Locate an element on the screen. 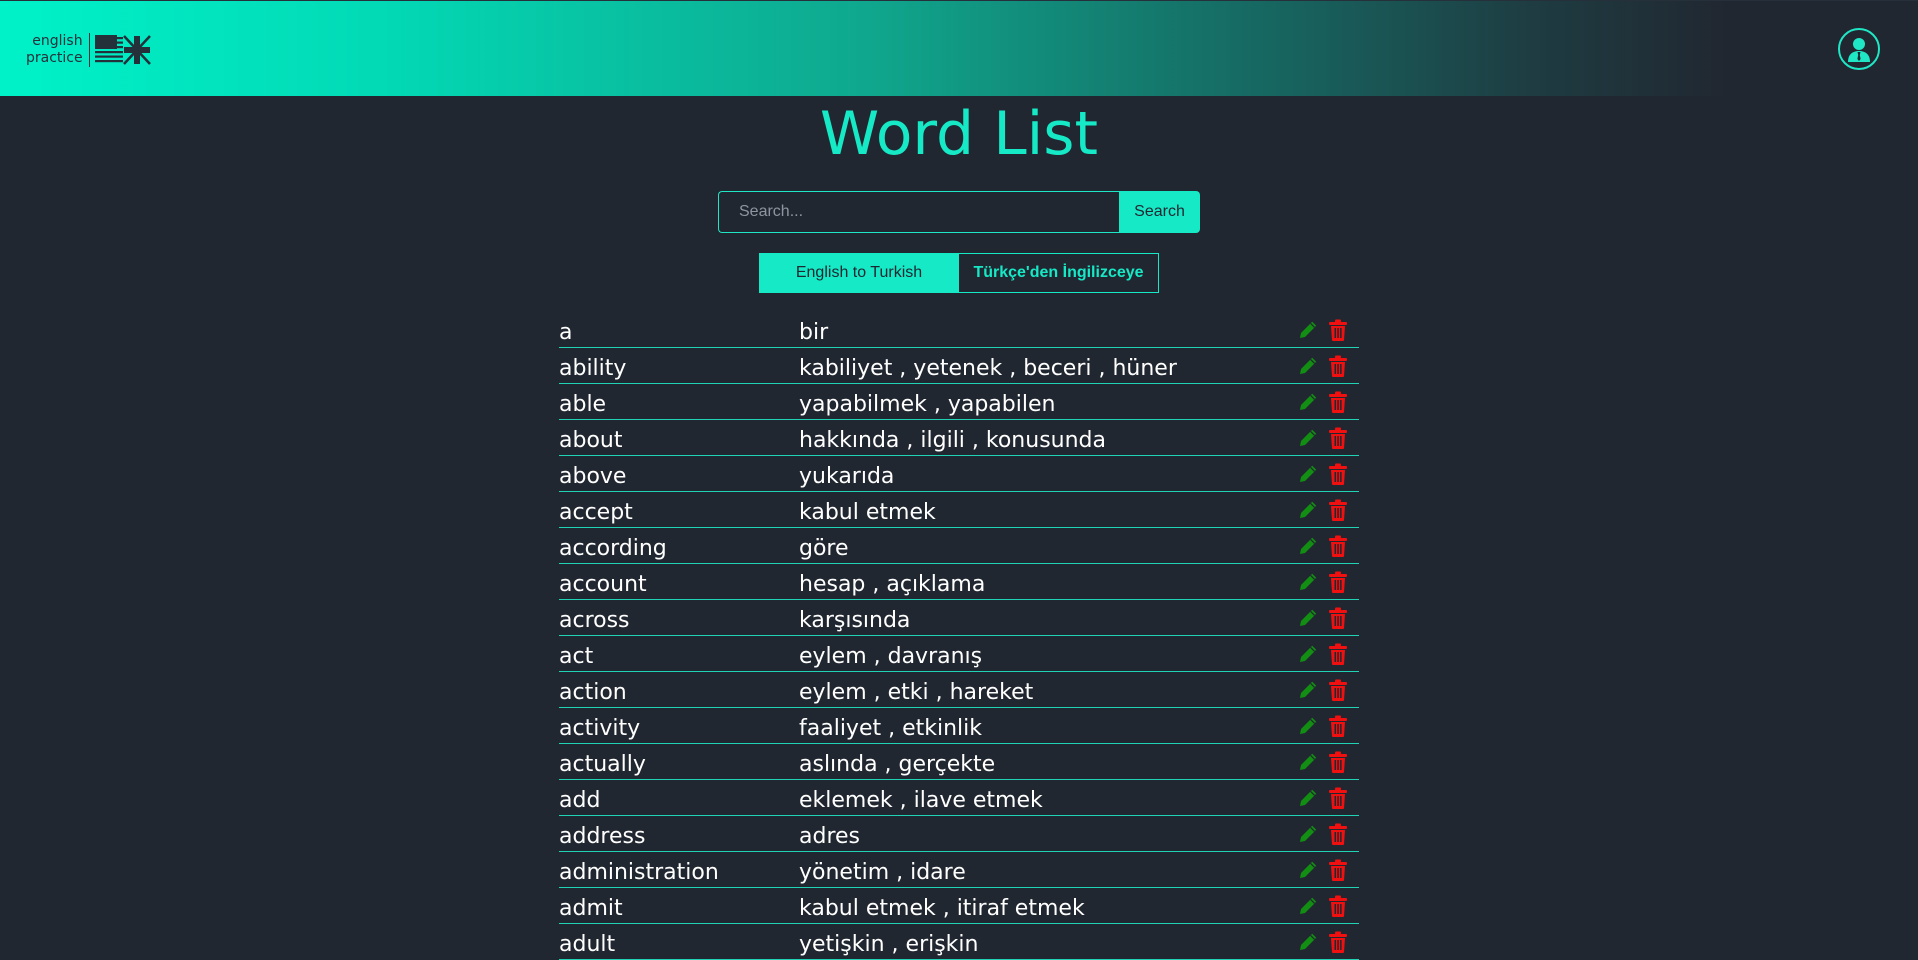 The width and height of the screenshot is (1918, 960). logo-text: english practice is located at coordinates (58, 50).